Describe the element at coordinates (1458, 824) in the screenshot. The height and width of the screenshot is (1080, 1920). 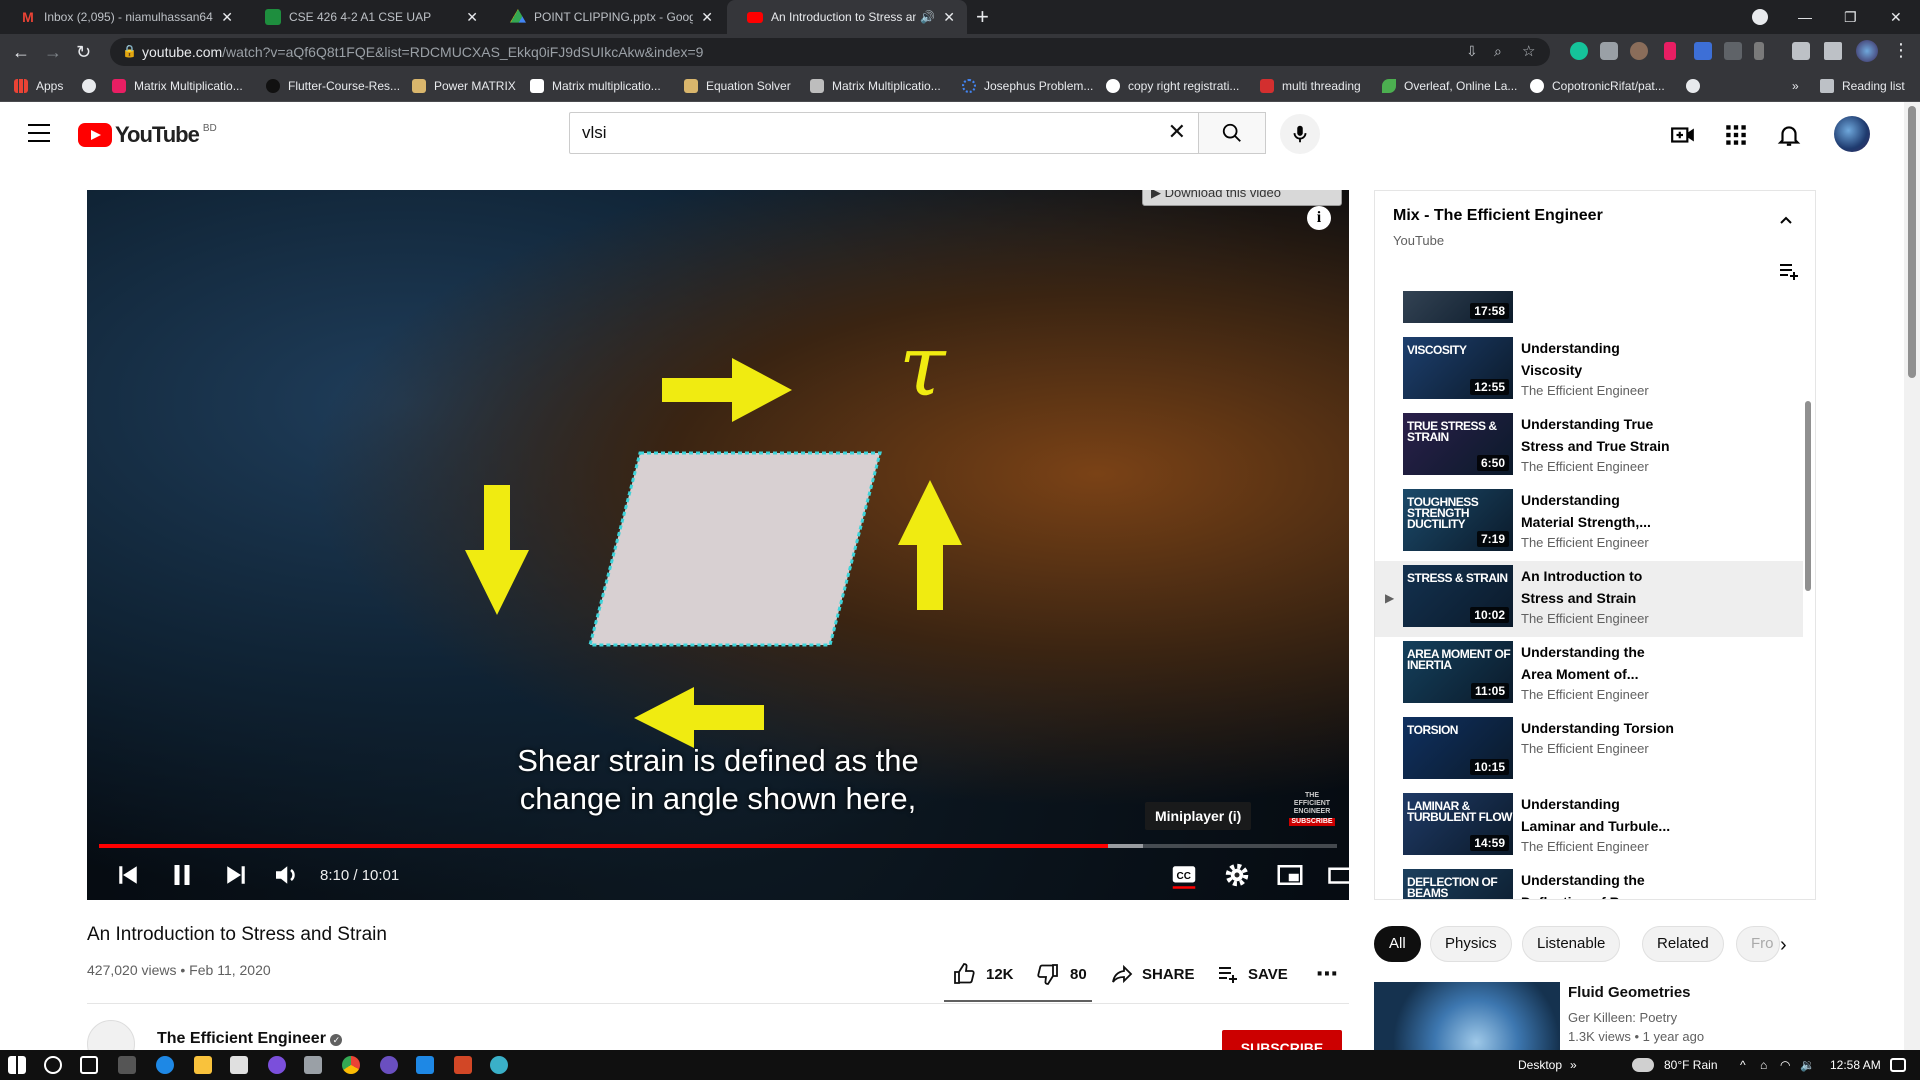
I see `playlist-thumbnail: LAMINAR & TURBULENT FLOW 14:59` at that location.